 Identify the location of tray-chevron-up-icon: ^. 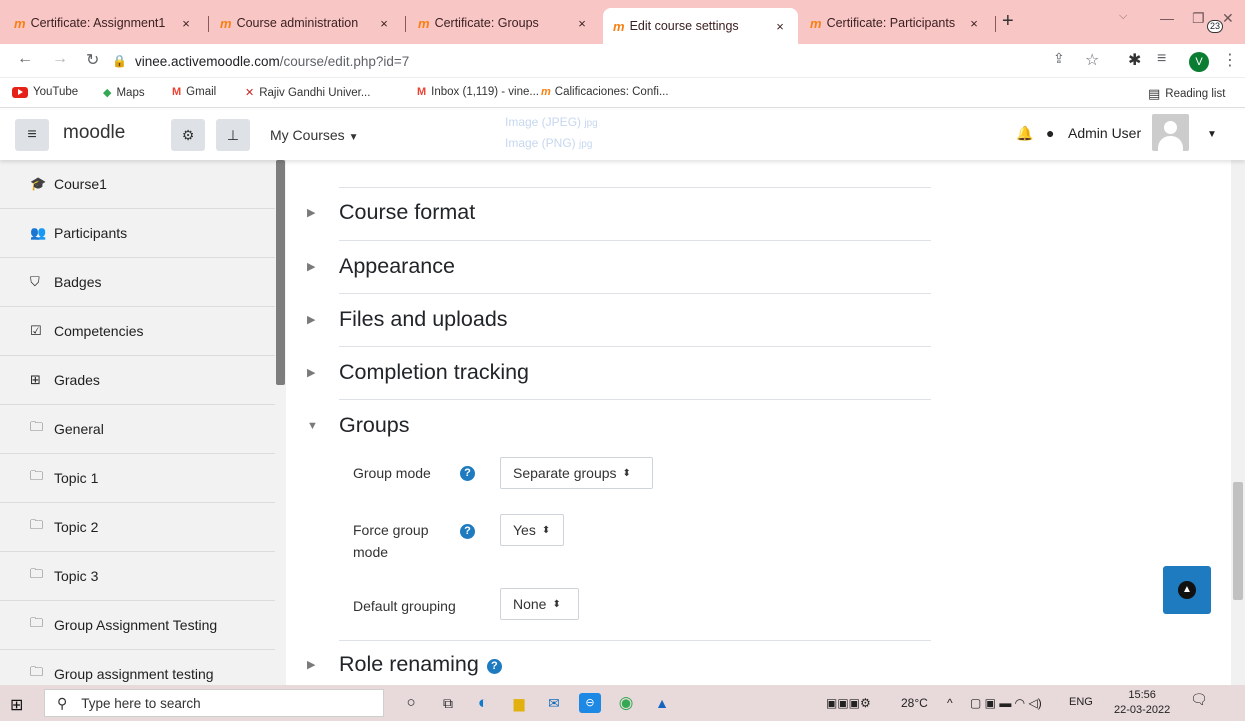
(950, 703).